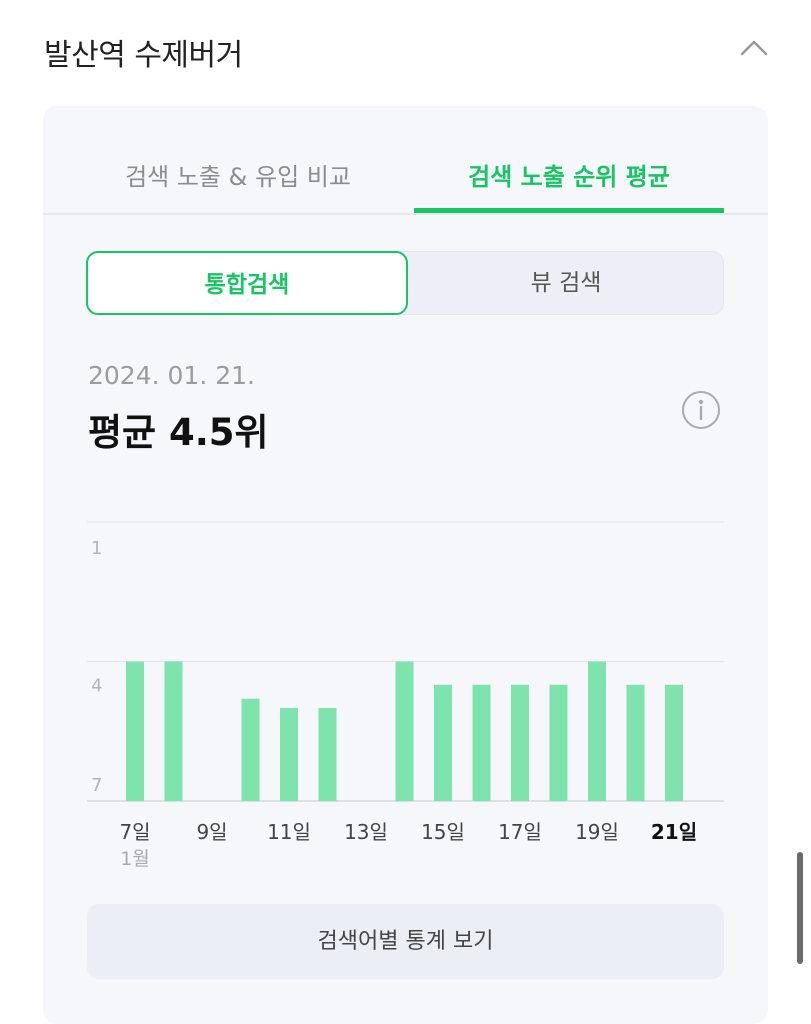  I want to click on x-month-label: 1월, so click(135, 859).